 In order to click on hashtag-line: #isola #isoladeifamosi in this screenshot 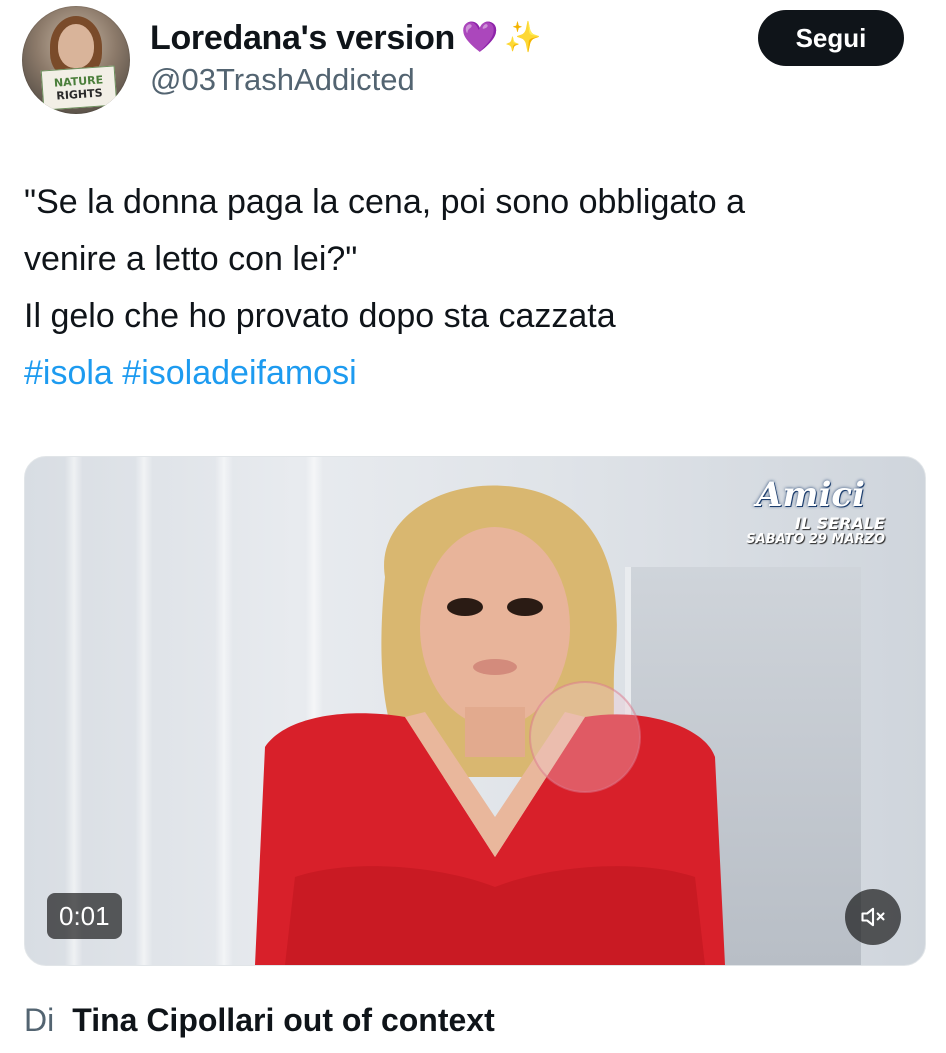, I will do `click(469, 373)`.